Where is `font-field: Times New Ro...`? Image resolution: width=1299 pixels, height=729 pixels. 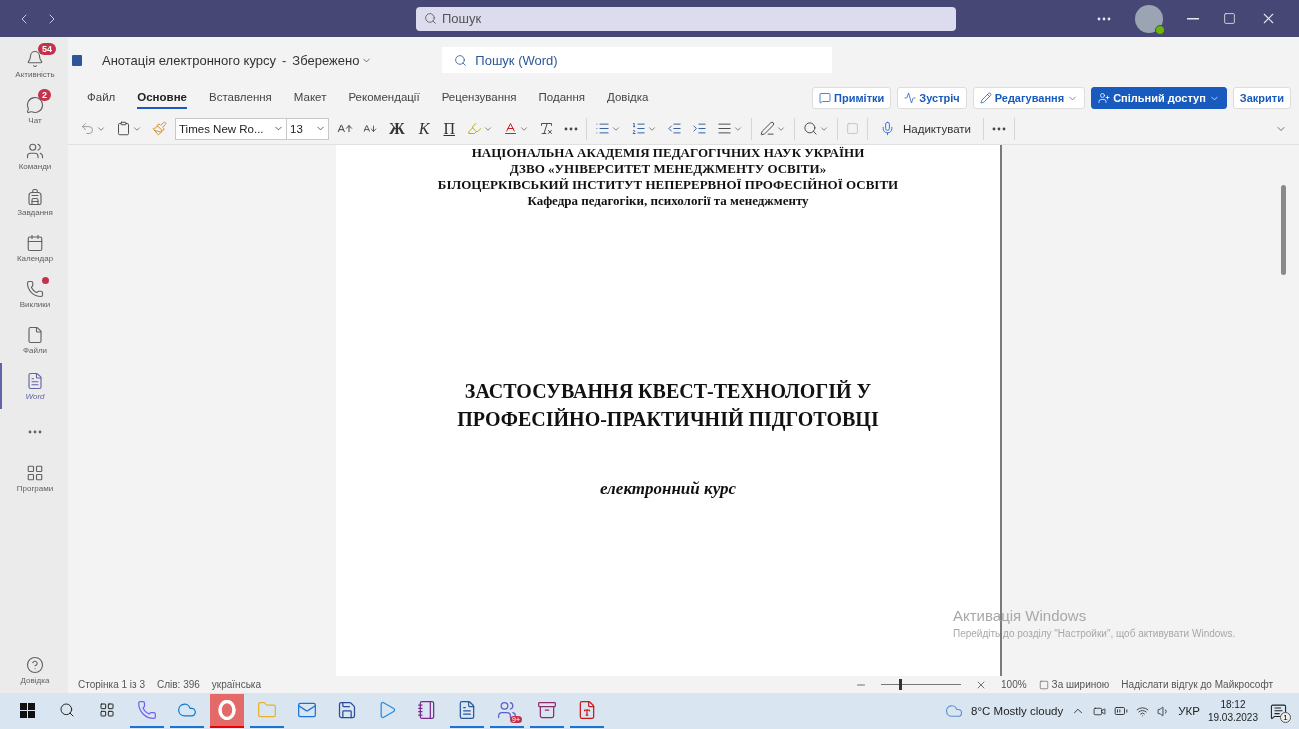
font-field: Times New Ro... is located at coordinates (231, 128).